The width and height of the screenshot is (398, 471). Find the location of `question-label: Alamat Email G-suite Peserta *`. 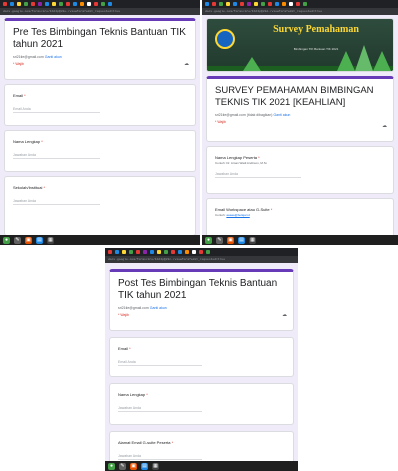

question-label: Alamat Email G-suite Peserta * is located at coordinates (146, 442).